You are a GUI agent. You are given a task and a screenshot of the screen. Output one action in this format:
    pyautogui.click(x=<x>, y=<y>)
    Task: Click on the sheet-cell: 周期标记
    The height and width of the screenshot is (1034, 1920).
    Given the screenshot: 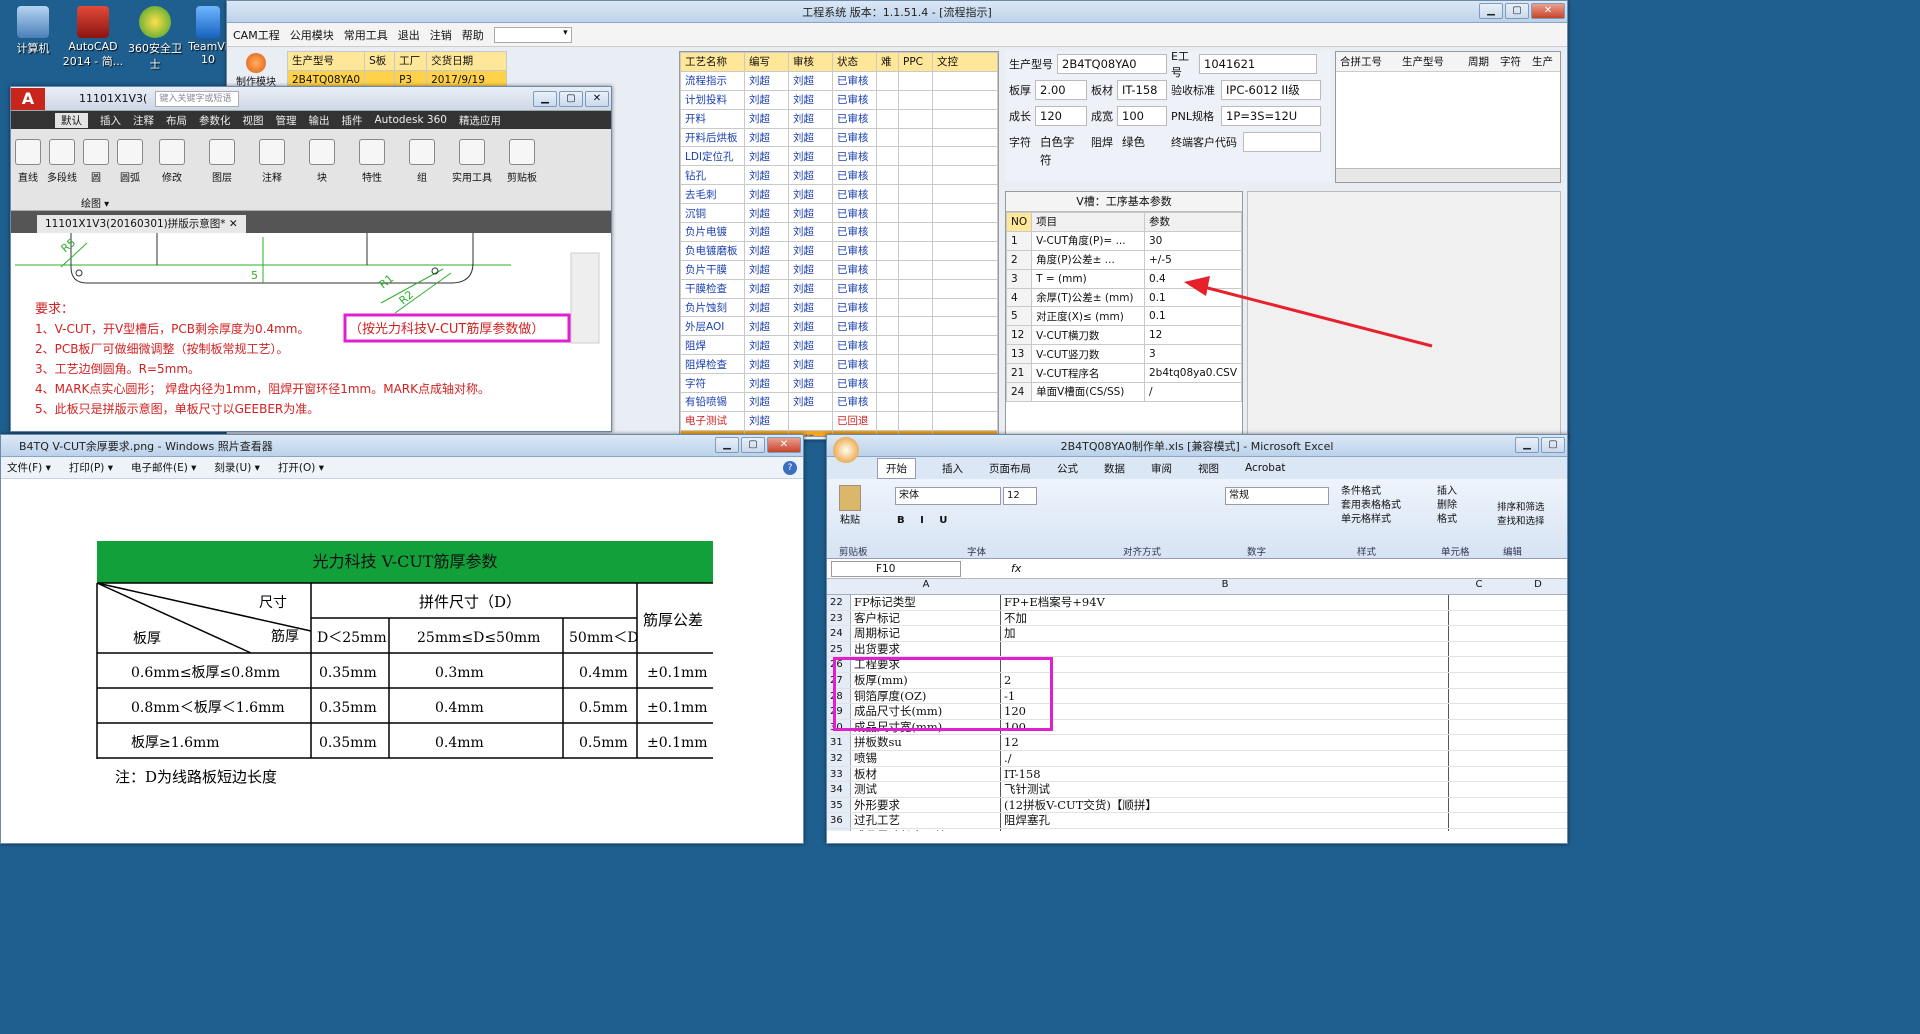 What is the action you would take?
    pyautogui.click(x=926, y=633)
    